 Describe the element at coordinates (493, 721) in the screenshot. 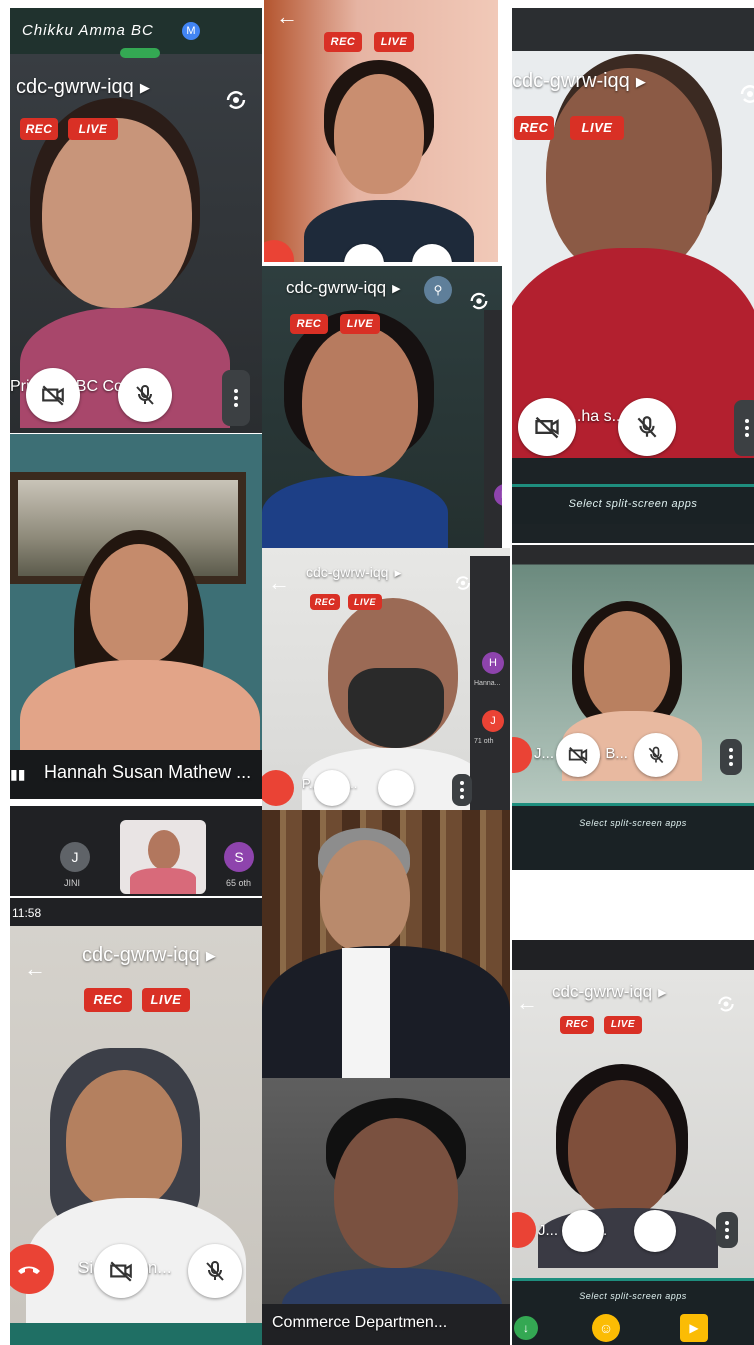

I see `side-avatar: J` at that location.